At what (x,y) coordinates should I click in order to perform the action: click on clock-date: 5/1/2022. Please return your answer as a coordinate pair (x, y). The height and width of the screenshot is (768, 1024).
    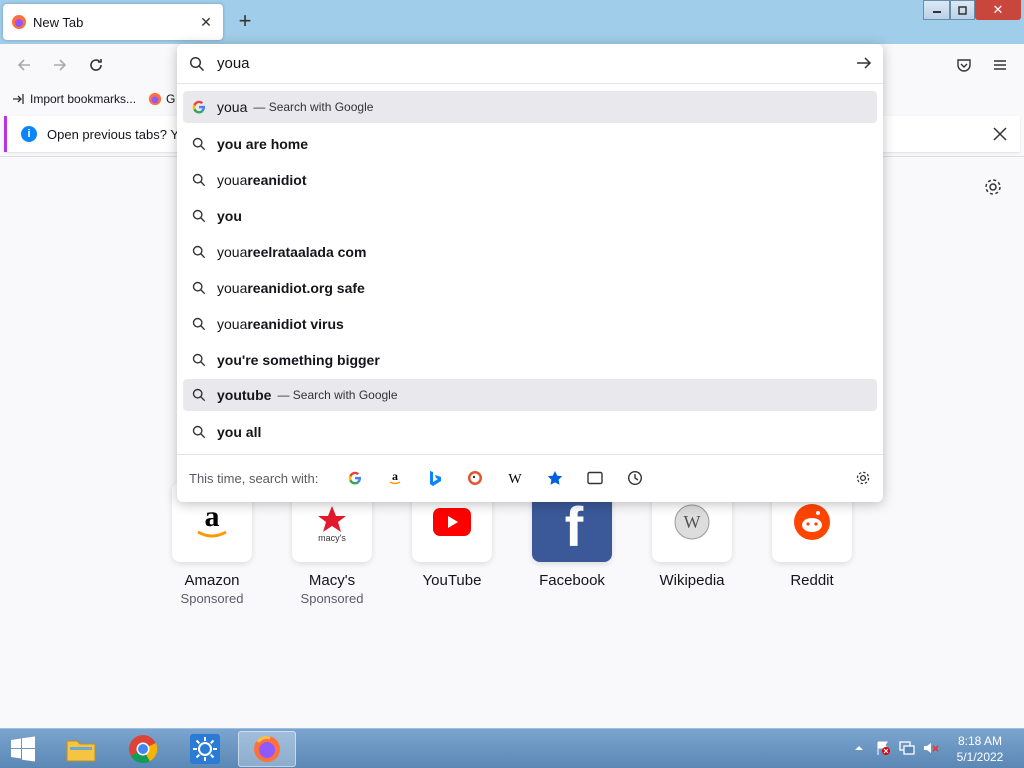
    Looking at the image, I should click on (980, 757).